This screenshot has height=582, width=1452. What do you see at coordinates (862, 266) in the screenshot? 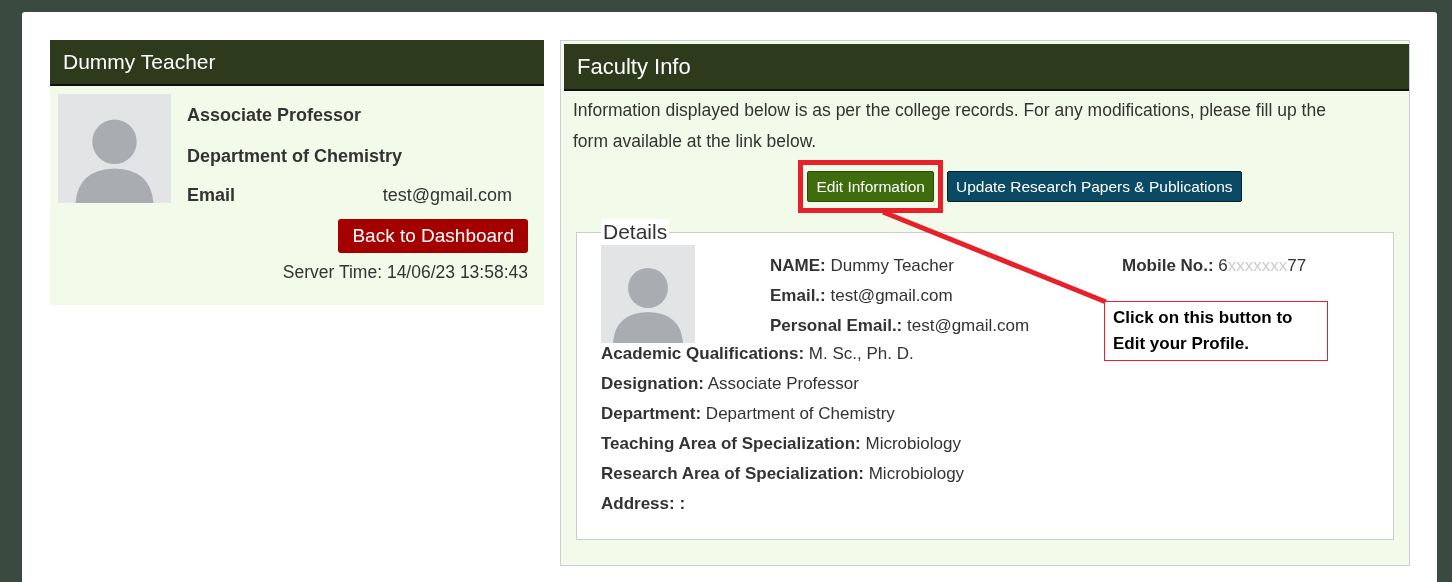
I see `field-text: NAME: Dummy Teacher` at bounding box center [862, 266].